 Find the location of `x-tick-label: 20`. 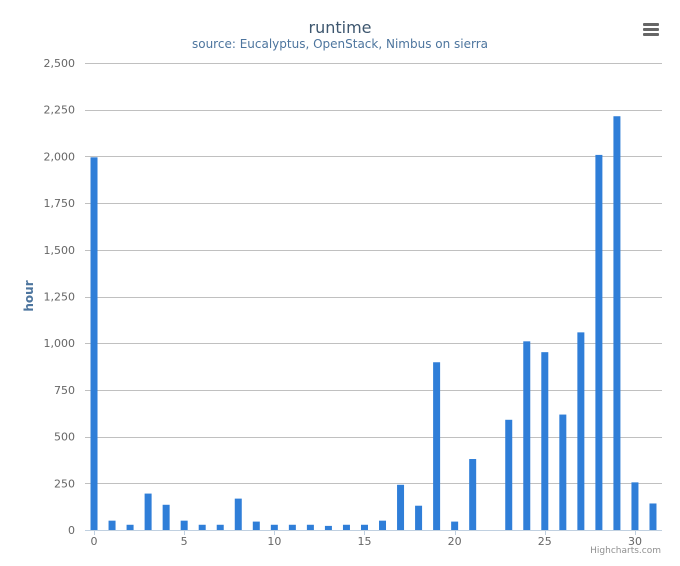

x-tick-label: 20 is located at coordinates (455, 541).